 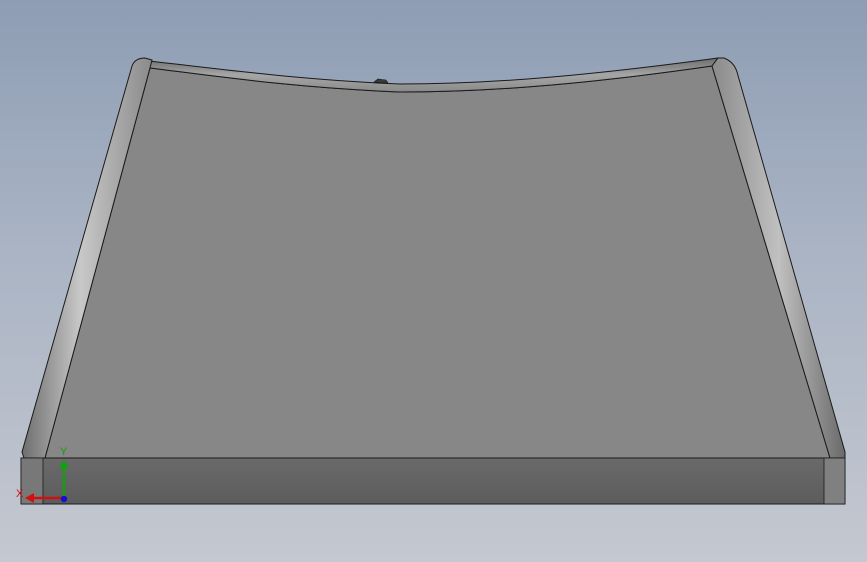 What do you see at coordinates (64, 499) in the screenshot?
I see `z-axis-dot` at bounding box center [64, 499].